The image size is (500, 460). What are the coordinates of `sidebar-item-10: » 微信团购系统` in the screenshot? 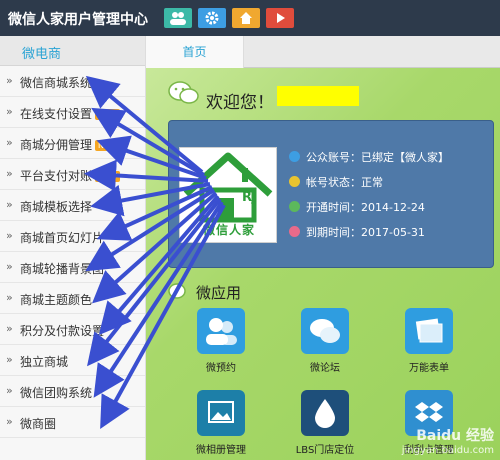 It's located at (72, 391).